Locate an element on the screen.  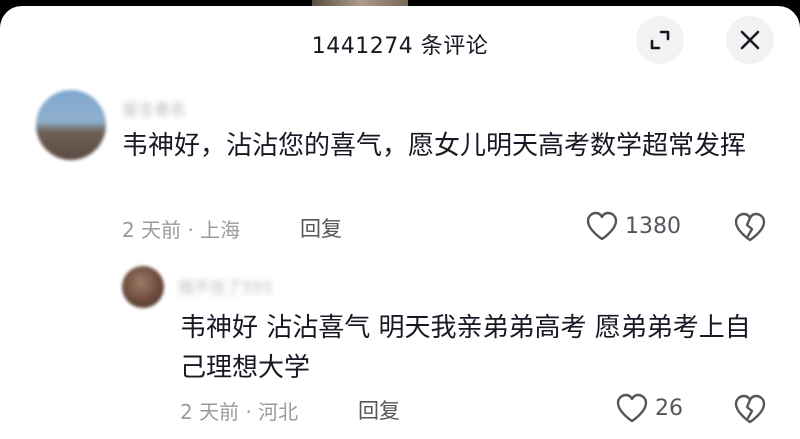
like-button: 1380 is located at coordinates (633, 226).